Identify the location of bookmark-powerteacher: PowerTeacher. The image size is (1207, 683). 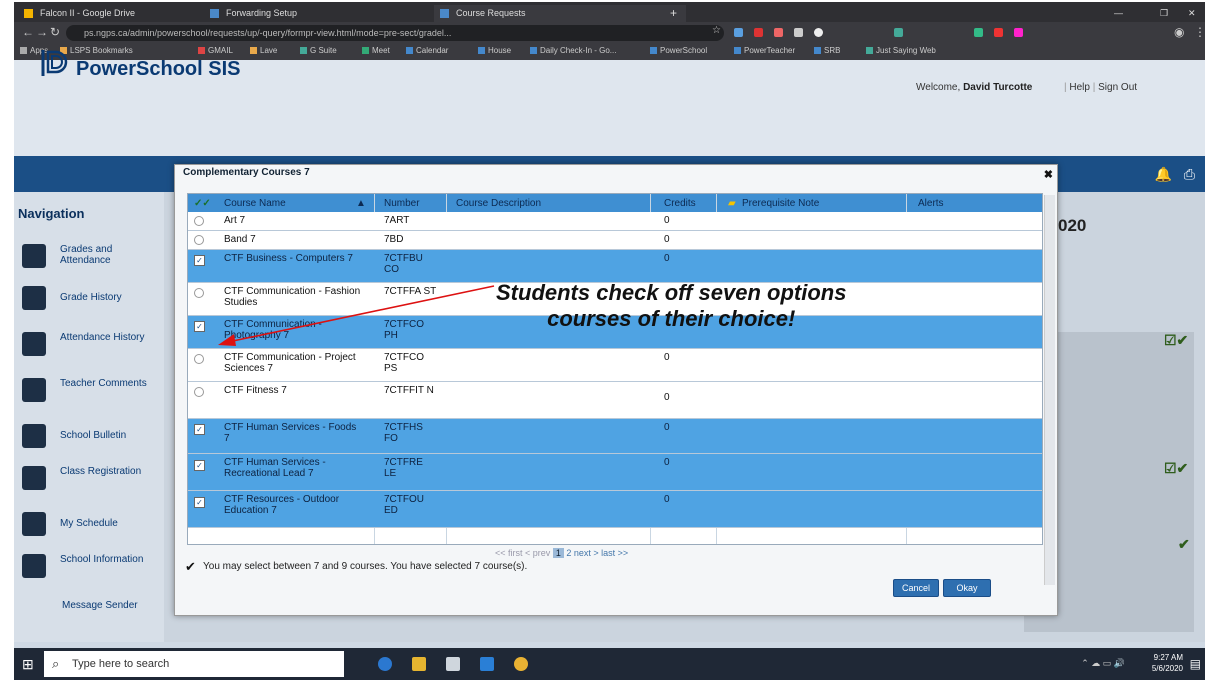
(764, 50).